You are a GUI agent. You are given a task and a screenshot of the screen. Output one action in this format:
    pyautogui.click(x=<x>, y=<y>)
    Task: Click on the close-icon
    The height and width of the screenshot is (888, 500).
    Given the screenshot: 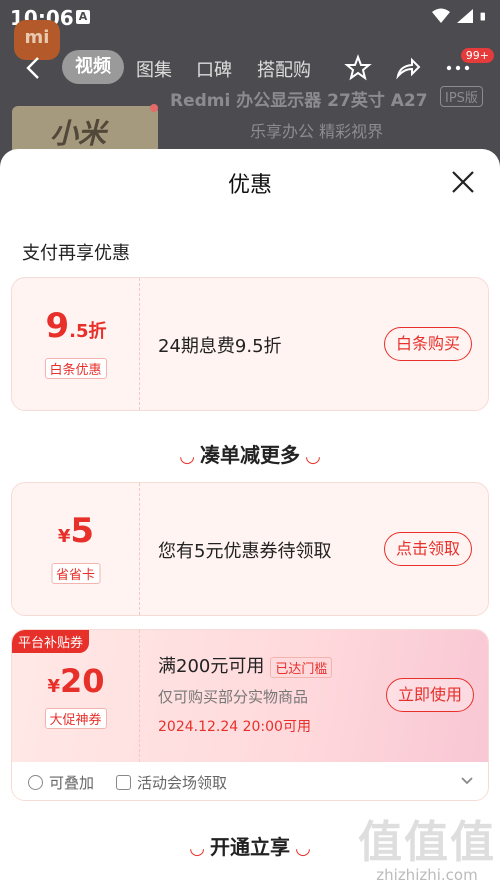 What is the action you would take?
    pyautogui.click(x=463, y=182)
    